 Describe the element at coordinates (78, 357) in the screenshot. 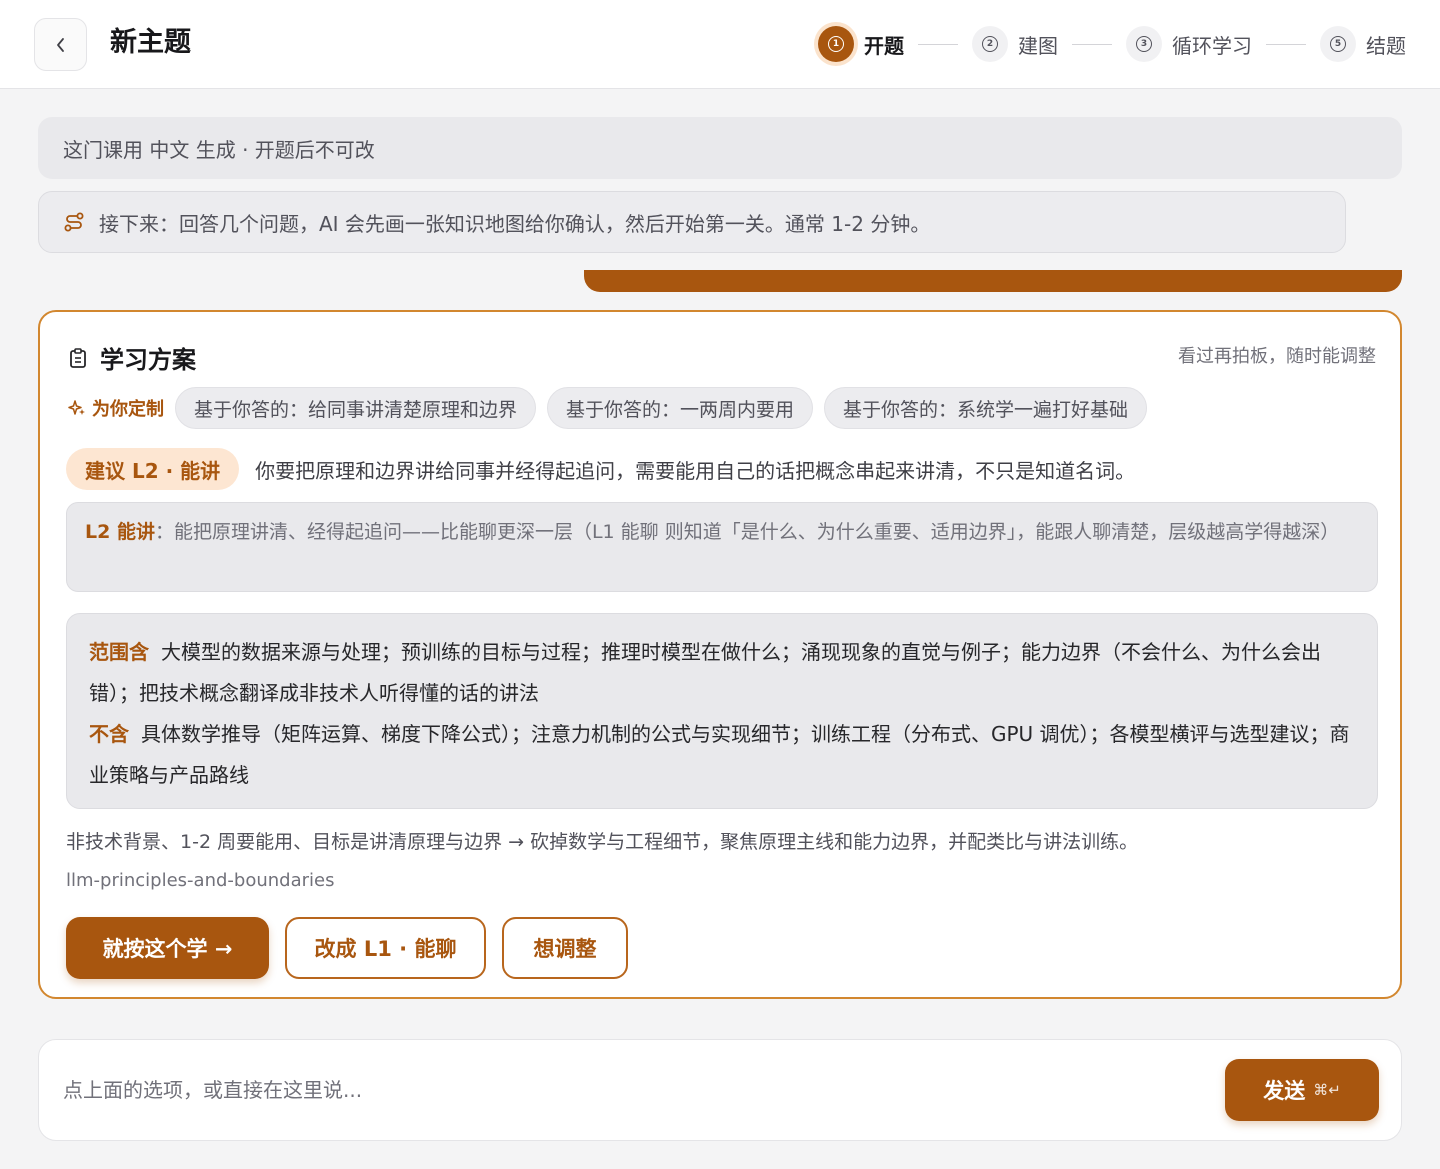

I see `clipboard-icon` at that location.